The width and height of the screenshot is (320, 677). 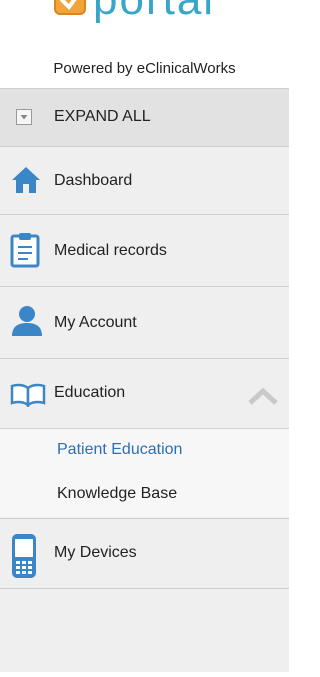 I want to click on sidebar-subitem-patient-education: Patient Education, so click(x=144, y=451).